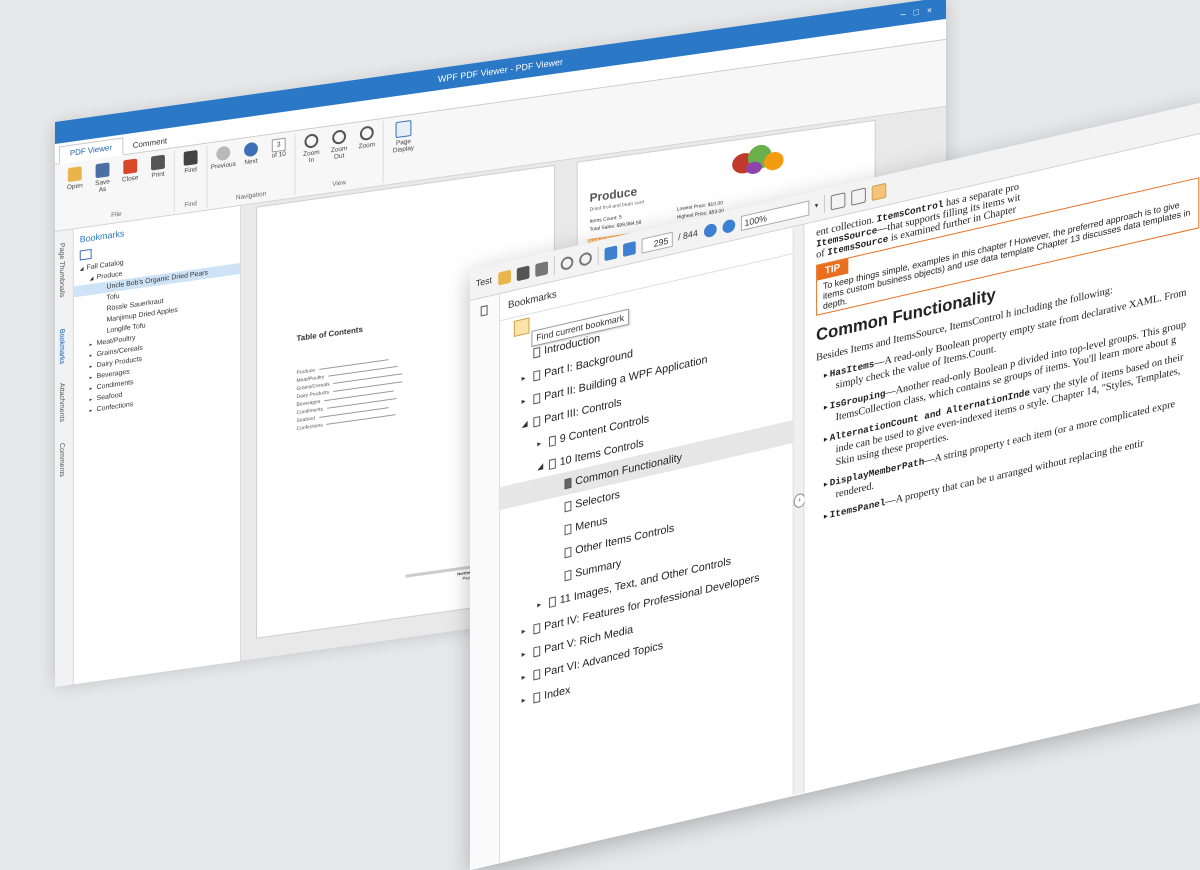 This screenshot has width=1200, height=870. I want to click on find-button: Find, so click(191, 162).